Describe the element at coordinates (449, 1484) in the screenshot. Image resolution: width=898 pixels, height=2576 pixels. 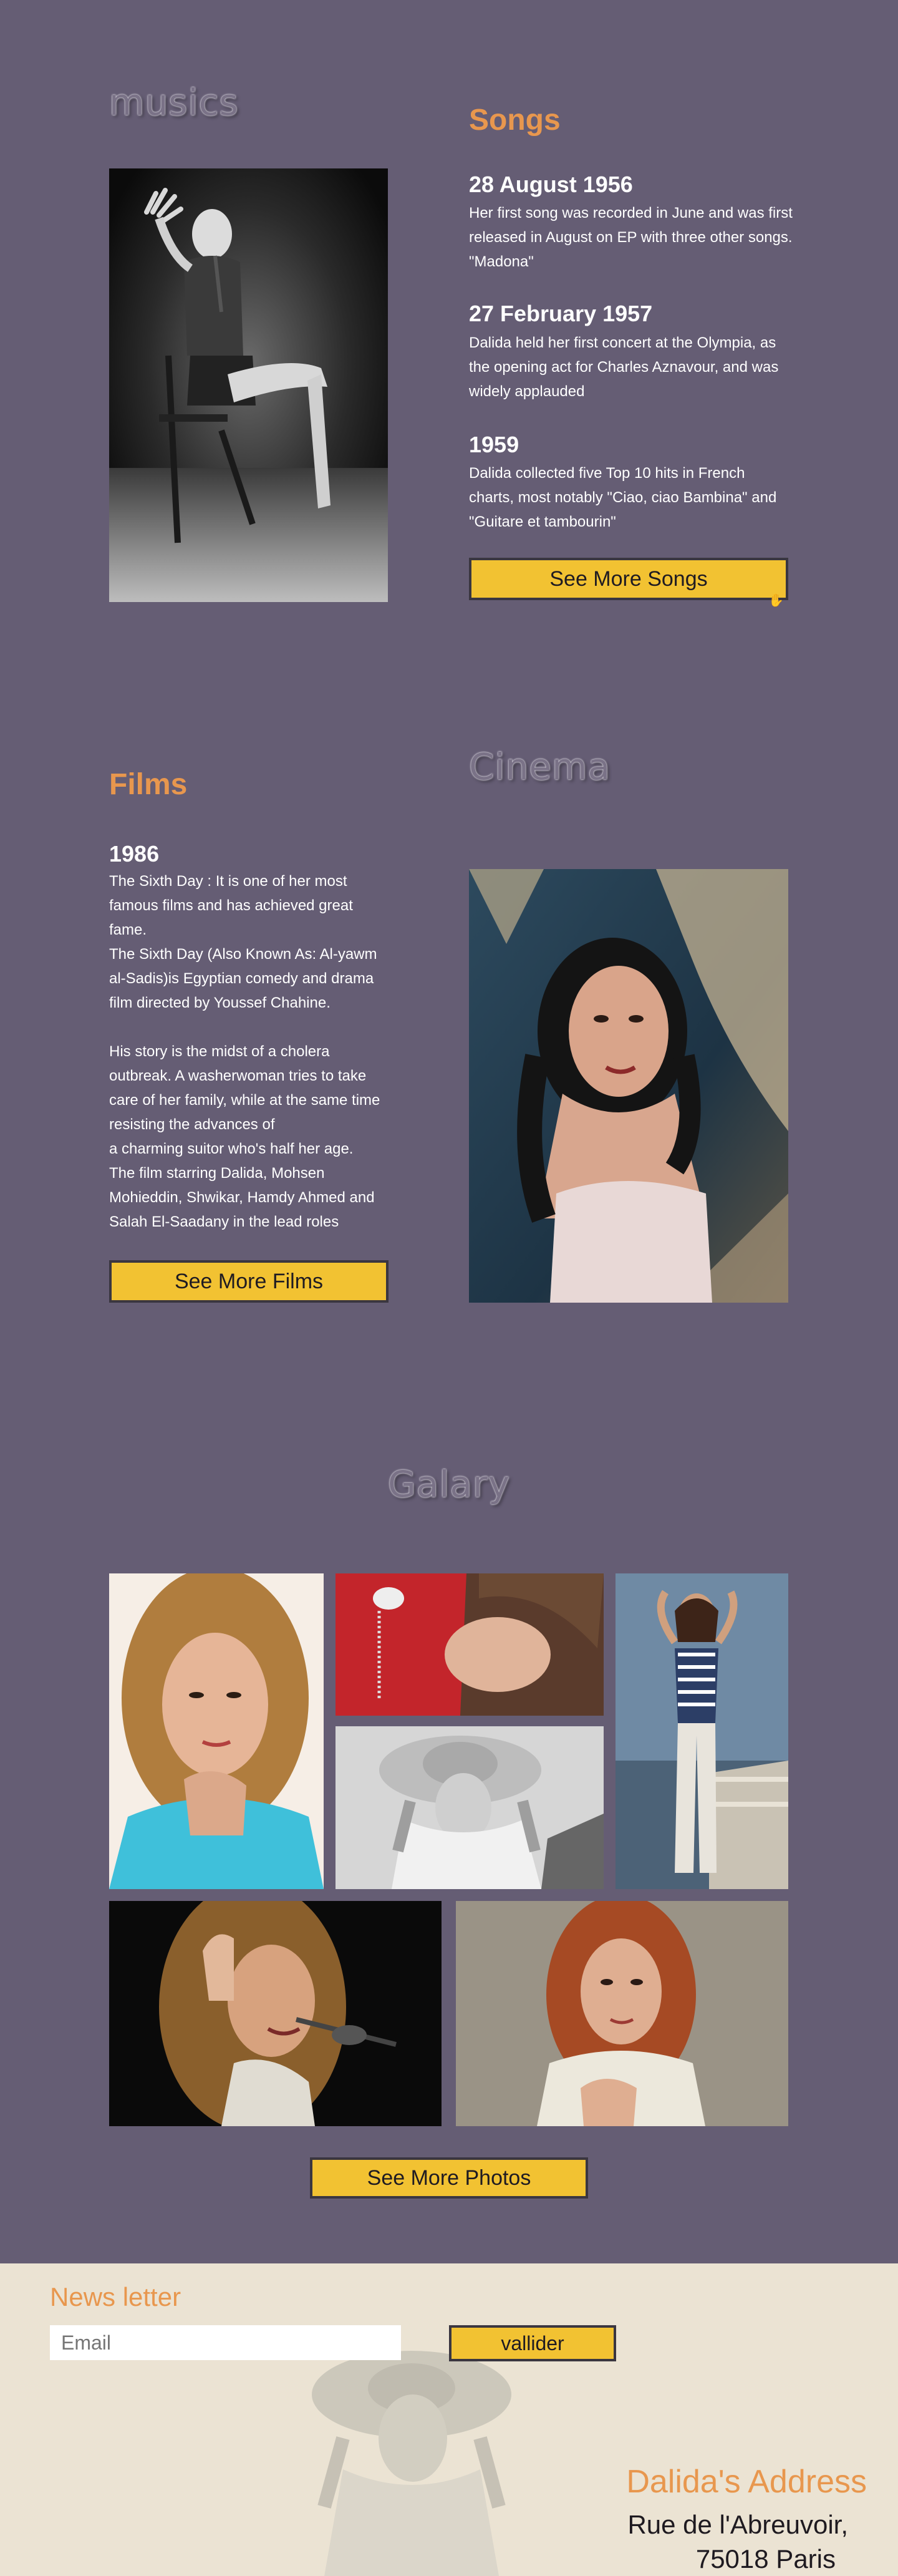
I see `gallery-heading: Galary` at that location.